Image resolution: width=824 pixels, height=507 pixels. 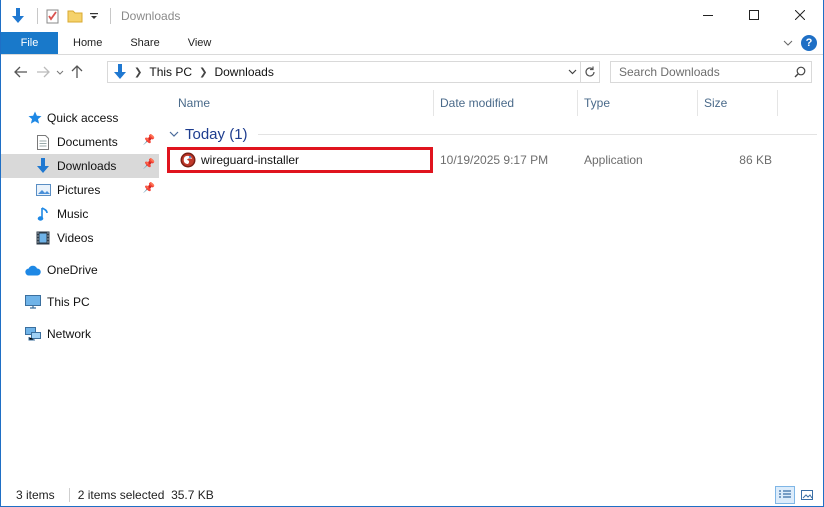 What do you see at coordinates (75, 16) in the screenshot?
I see `new-folder-icon` at bounding box center [75, 16].